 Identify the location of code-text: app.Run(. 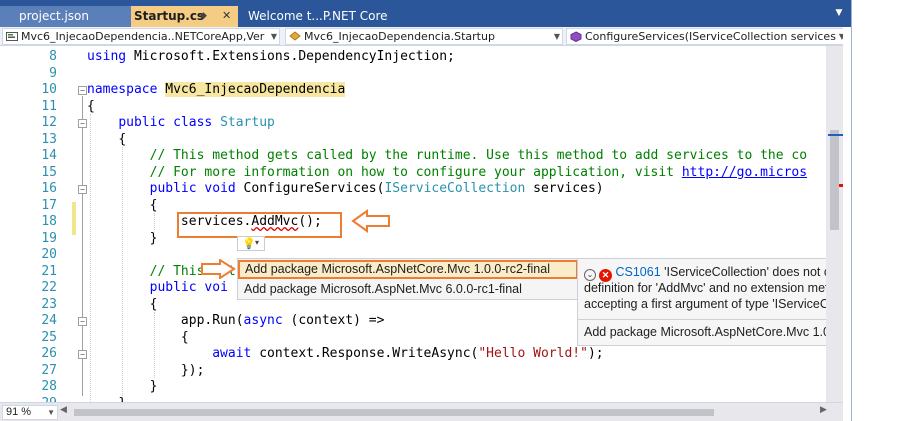
(212, 320).